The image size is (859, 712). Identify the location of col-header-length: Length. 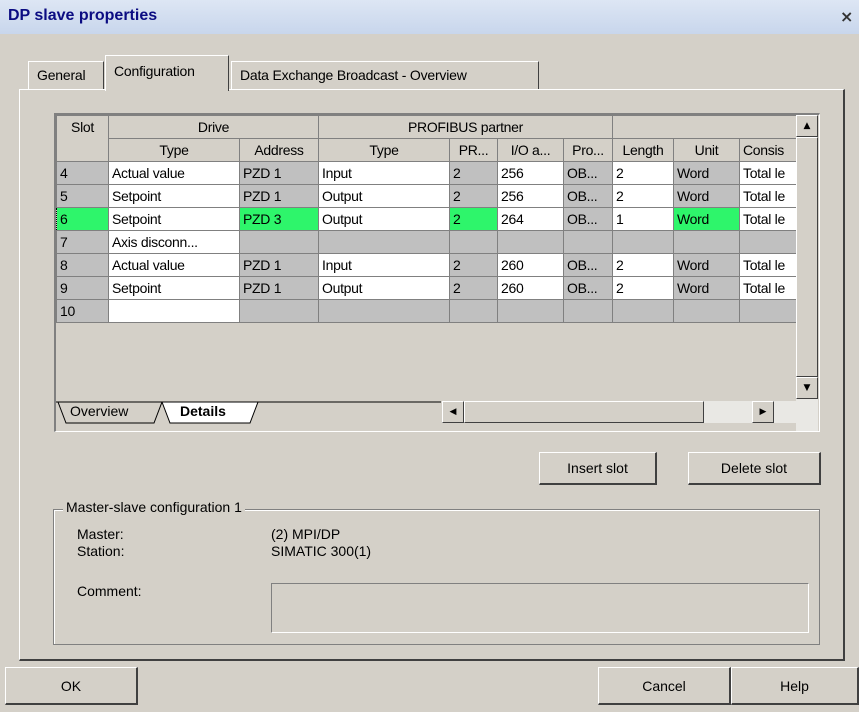
(643, 150).